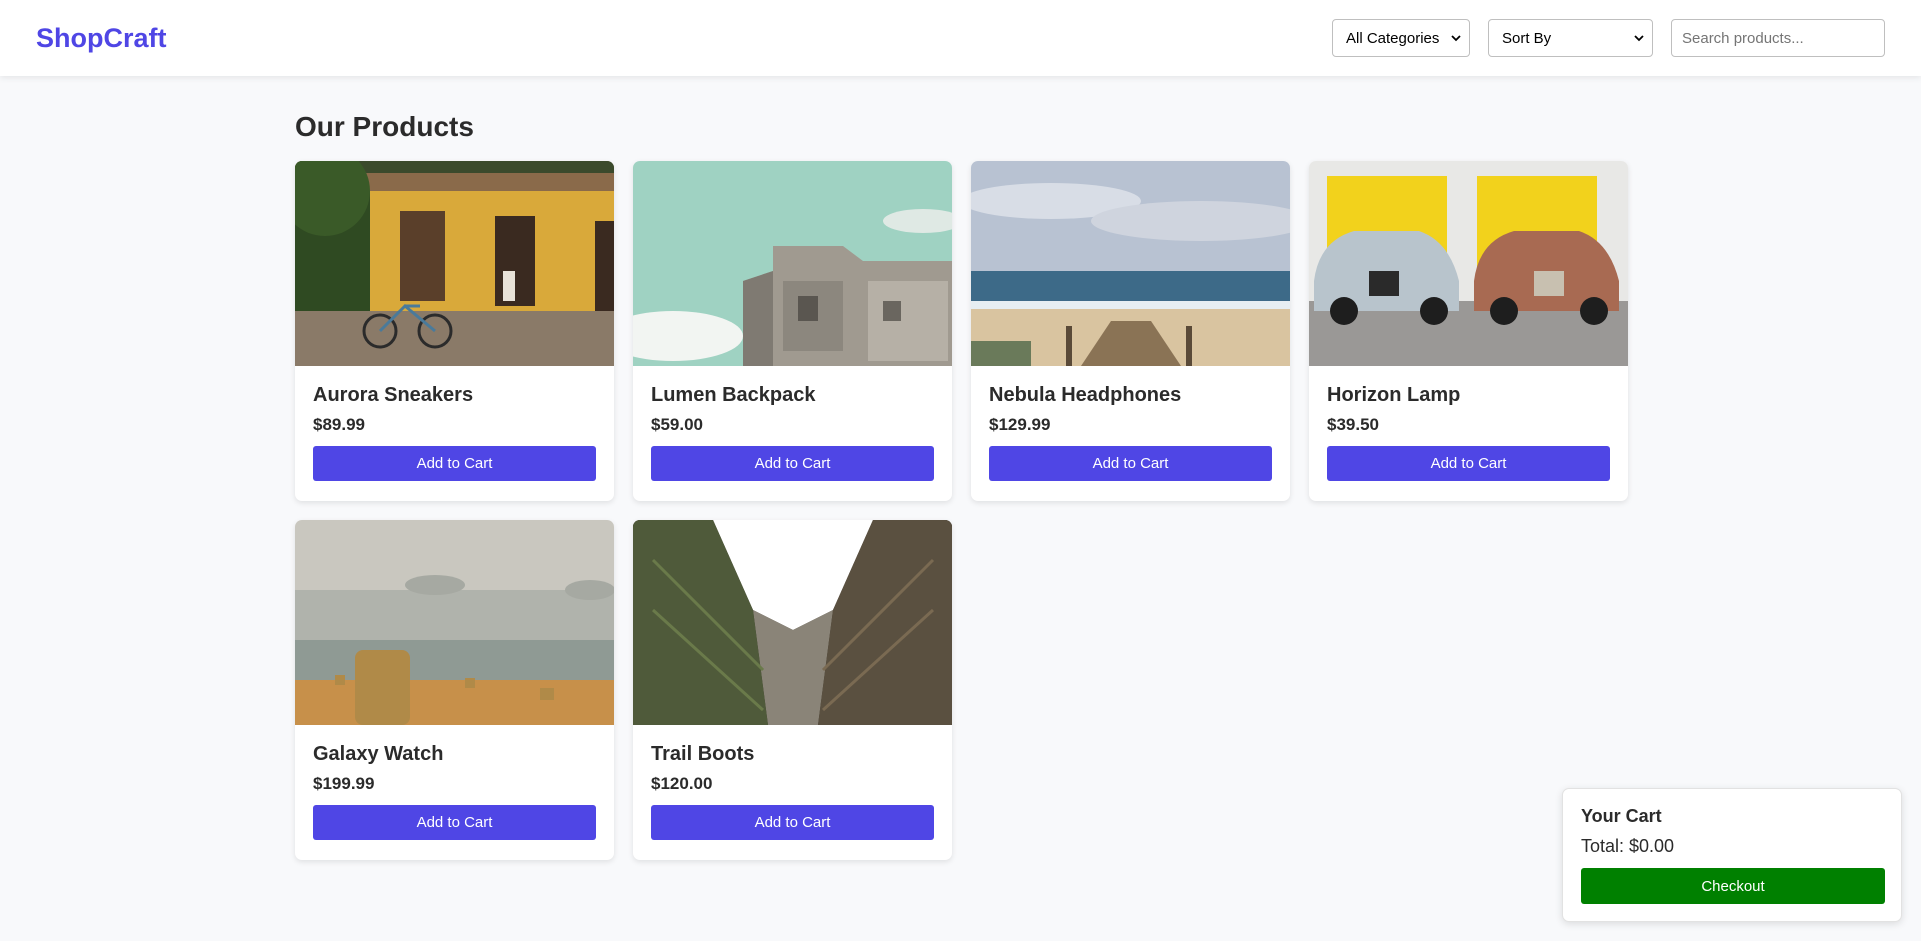 The image size is (1921, 941). I want to click on product-name: Aurora Sneakers, so click(393, 395).